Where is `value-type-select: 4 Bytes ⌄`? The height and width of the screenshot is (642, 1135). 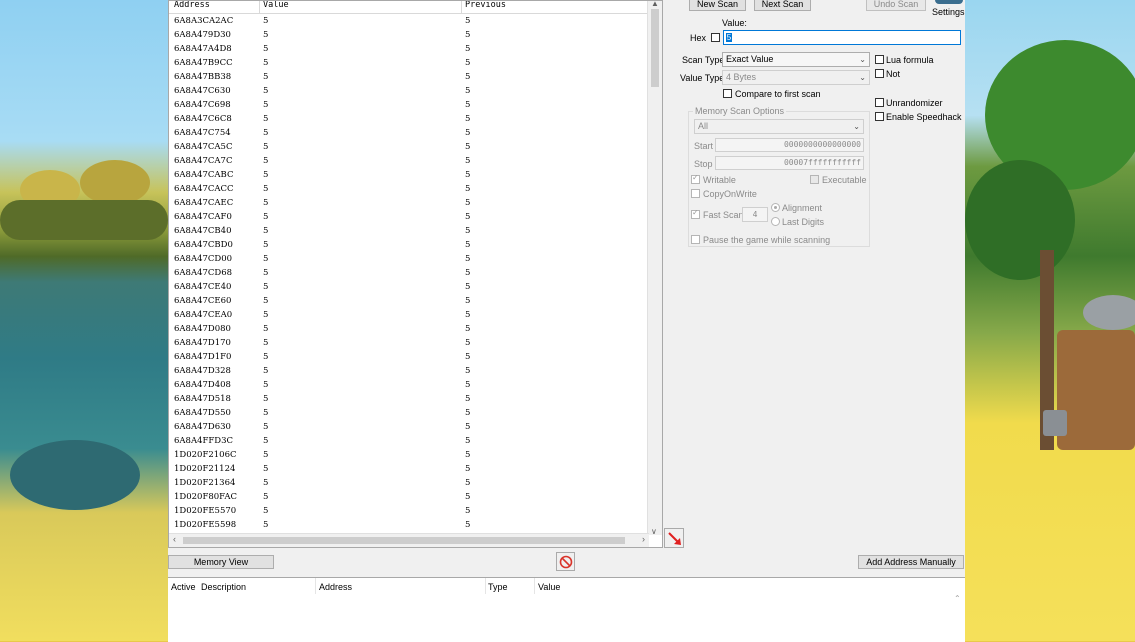 value-type-select: 4 Bytes ⌄ is located at coordinates (796, 77).